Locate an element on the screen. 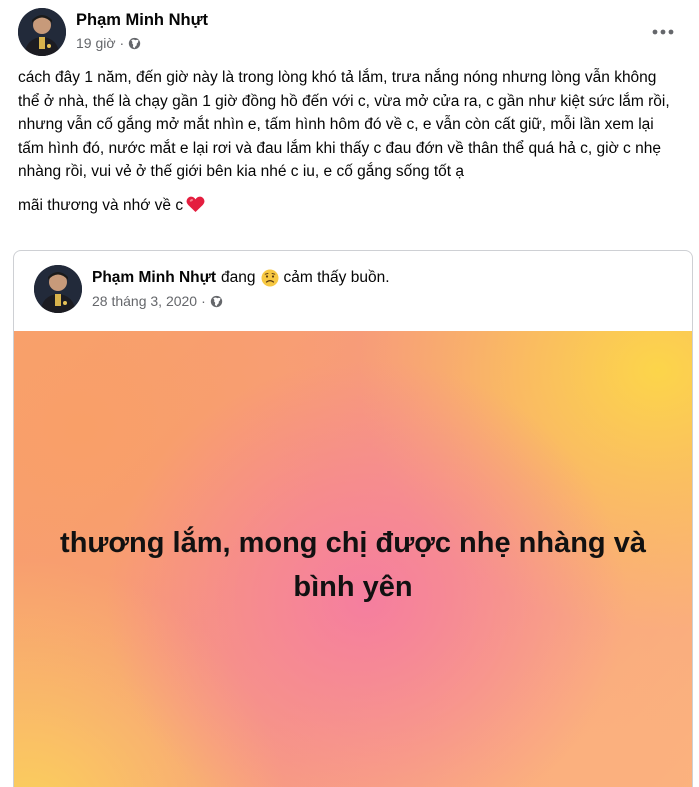 The width and height of the screenshot is (699, 787). heart-icon is located at coordinates (195, 204).